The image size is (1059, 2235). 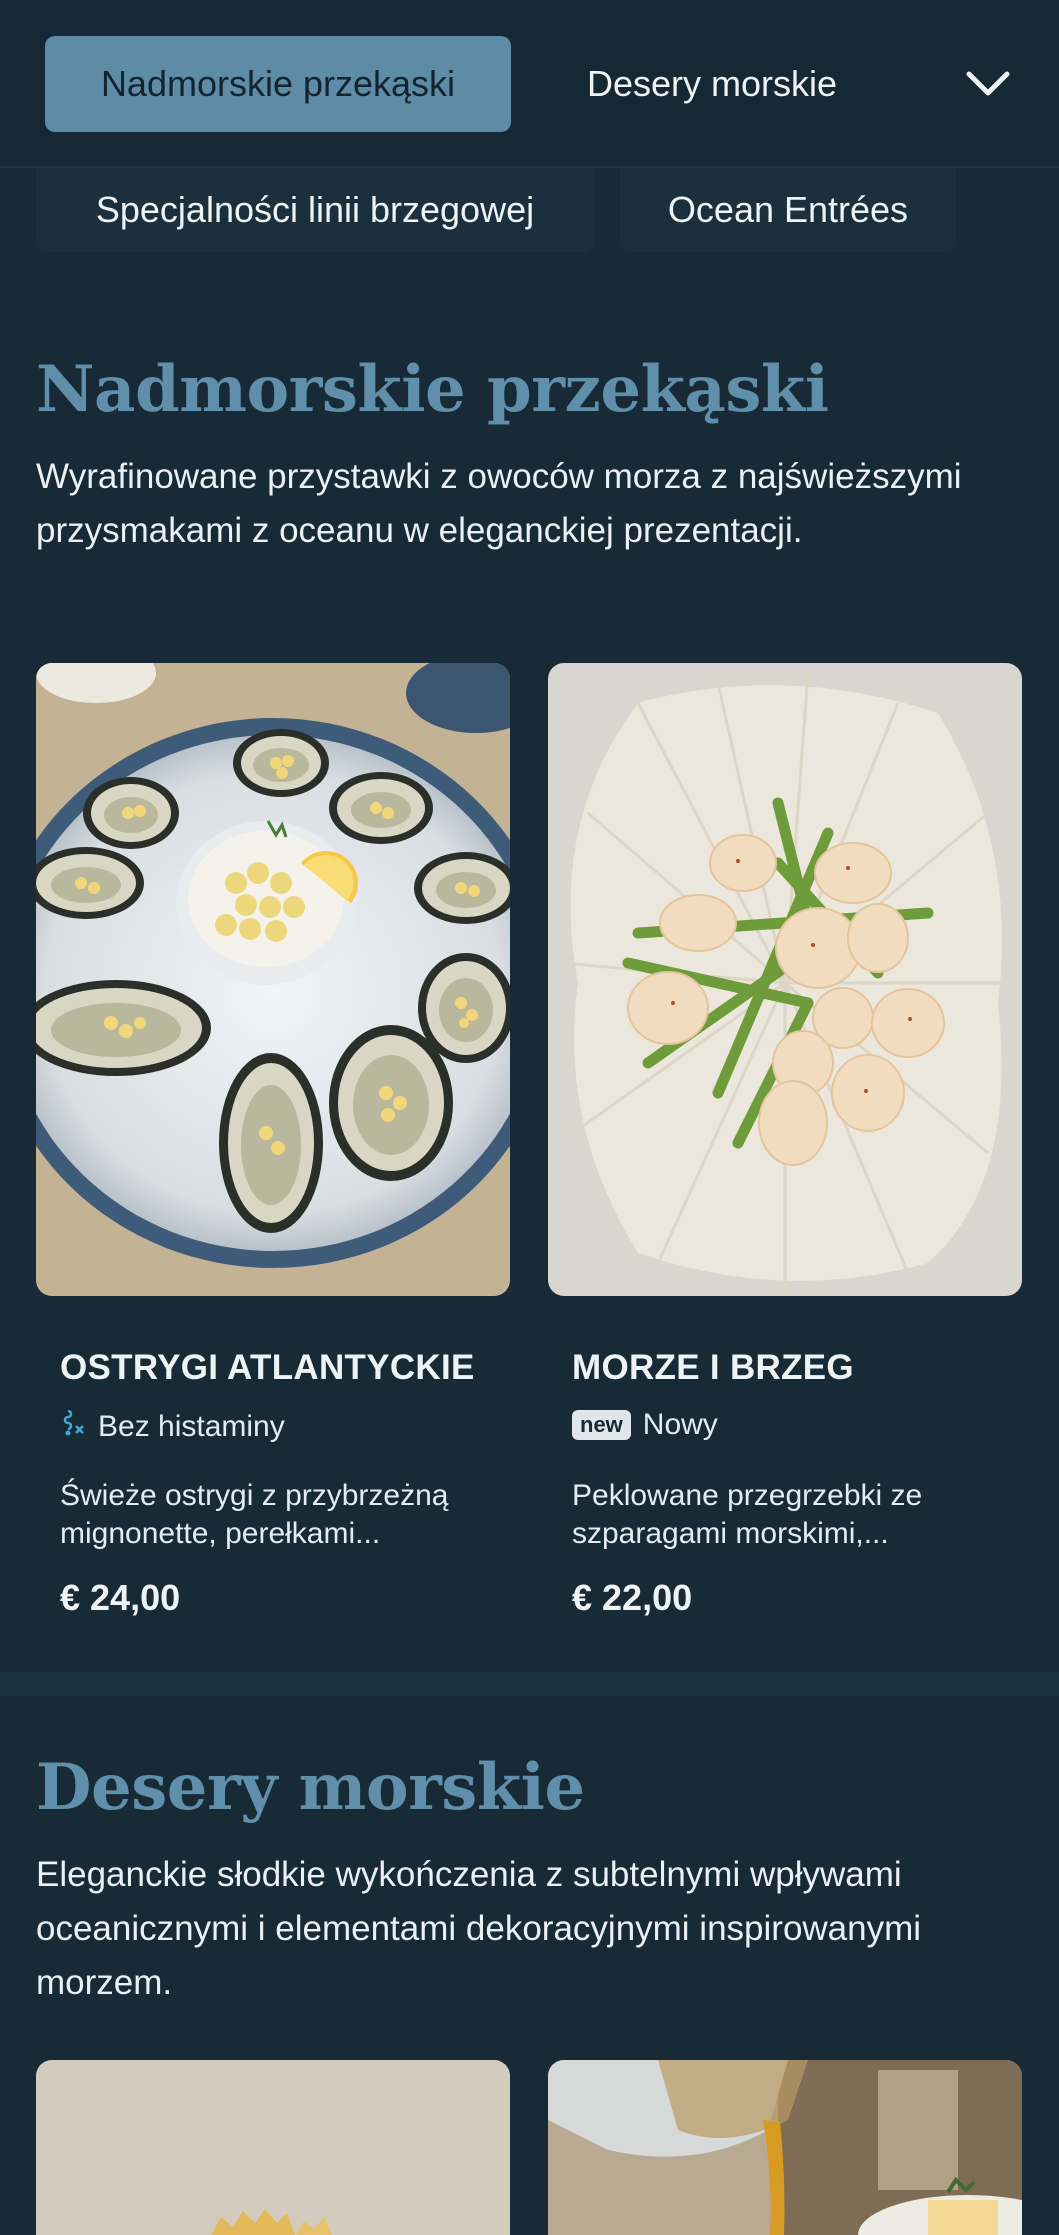 What do you see at coordinates (273, 2147) in the screenshot?
I see `dessert-image` at bounding box center [273, 2147].